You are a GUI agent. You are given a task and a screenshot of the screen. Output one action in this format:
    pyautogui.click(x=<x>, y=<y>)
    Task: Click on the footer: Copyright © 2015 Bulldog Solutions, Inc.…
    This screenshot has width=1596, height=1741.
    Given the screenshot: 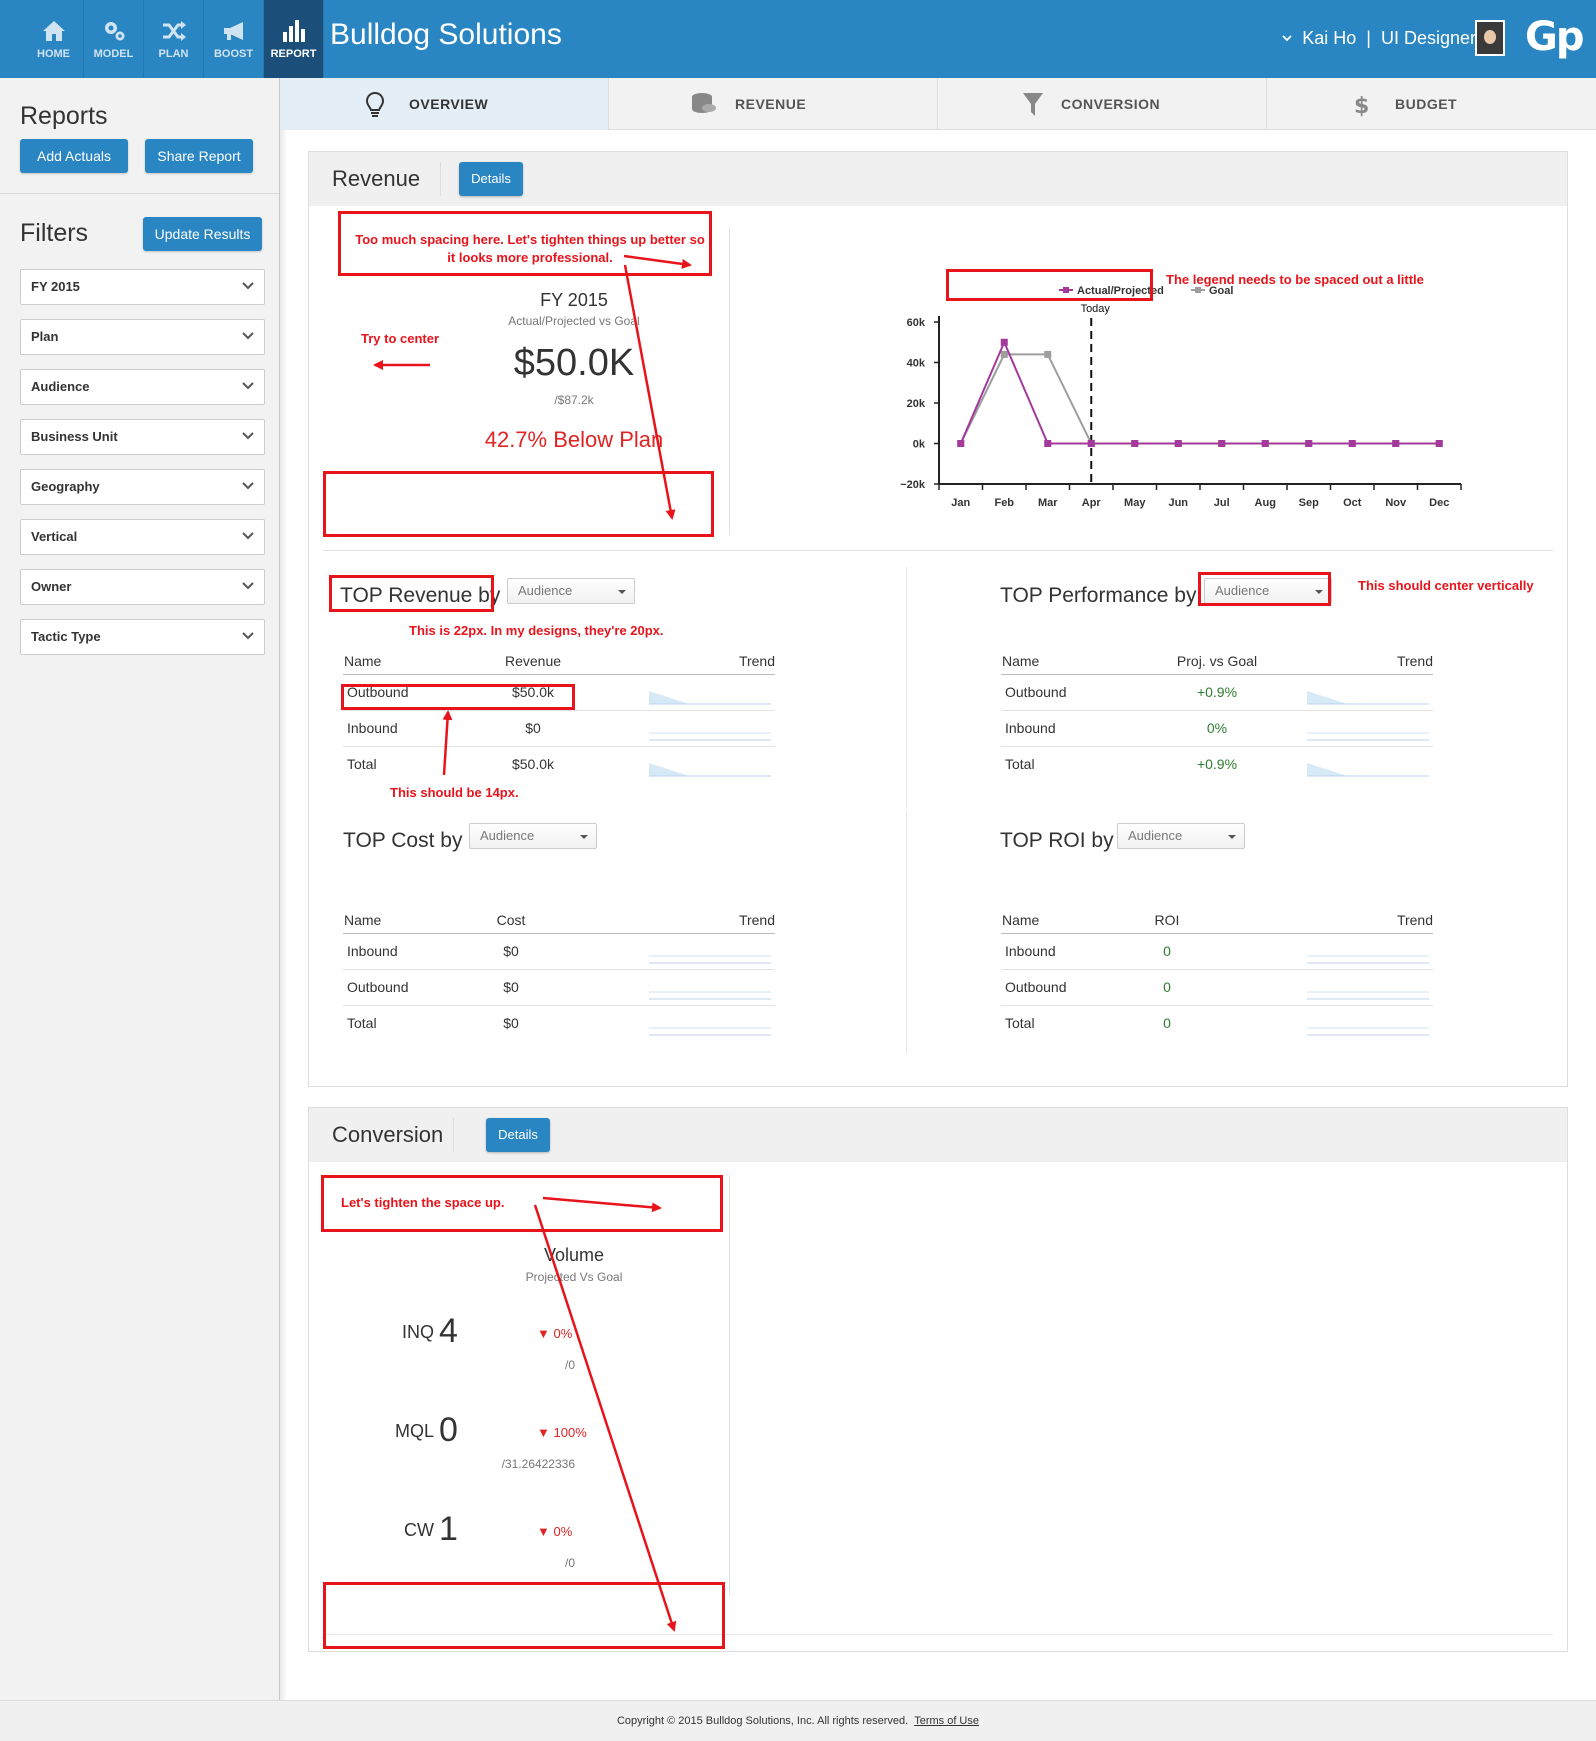 What is the action you would take?
    pyautogui.click(x=798, y=1720)
    